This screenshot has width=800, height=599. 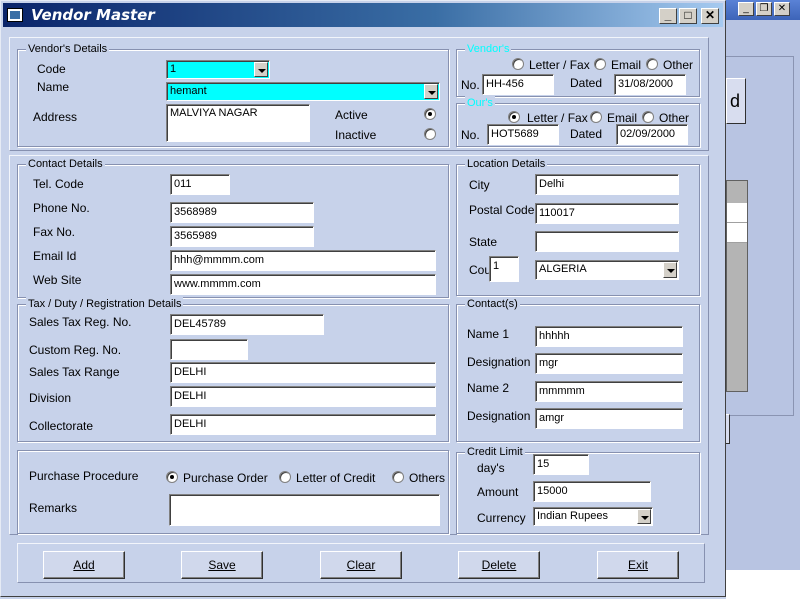 What do you see at coordinates (209, 349) in the screenshot?
I see `custom-reg-field` at bounding box center [209, 349].